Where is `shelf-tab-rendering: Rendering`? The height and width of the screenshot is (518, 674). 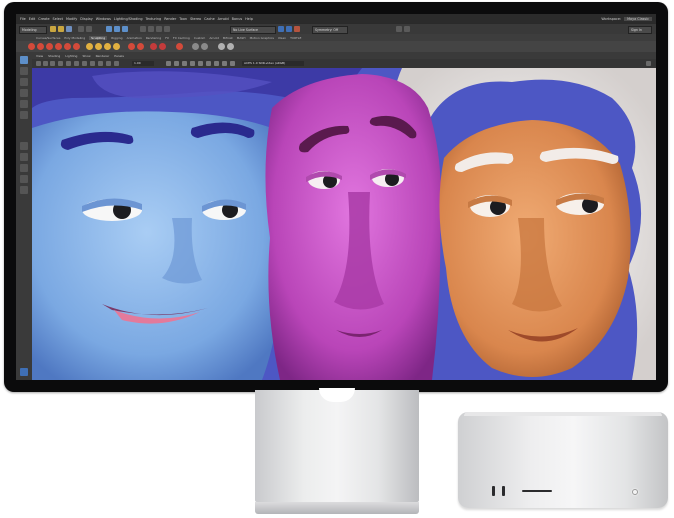 shelf-tab-rendering: Rendering is located at coordinates (153, 38).